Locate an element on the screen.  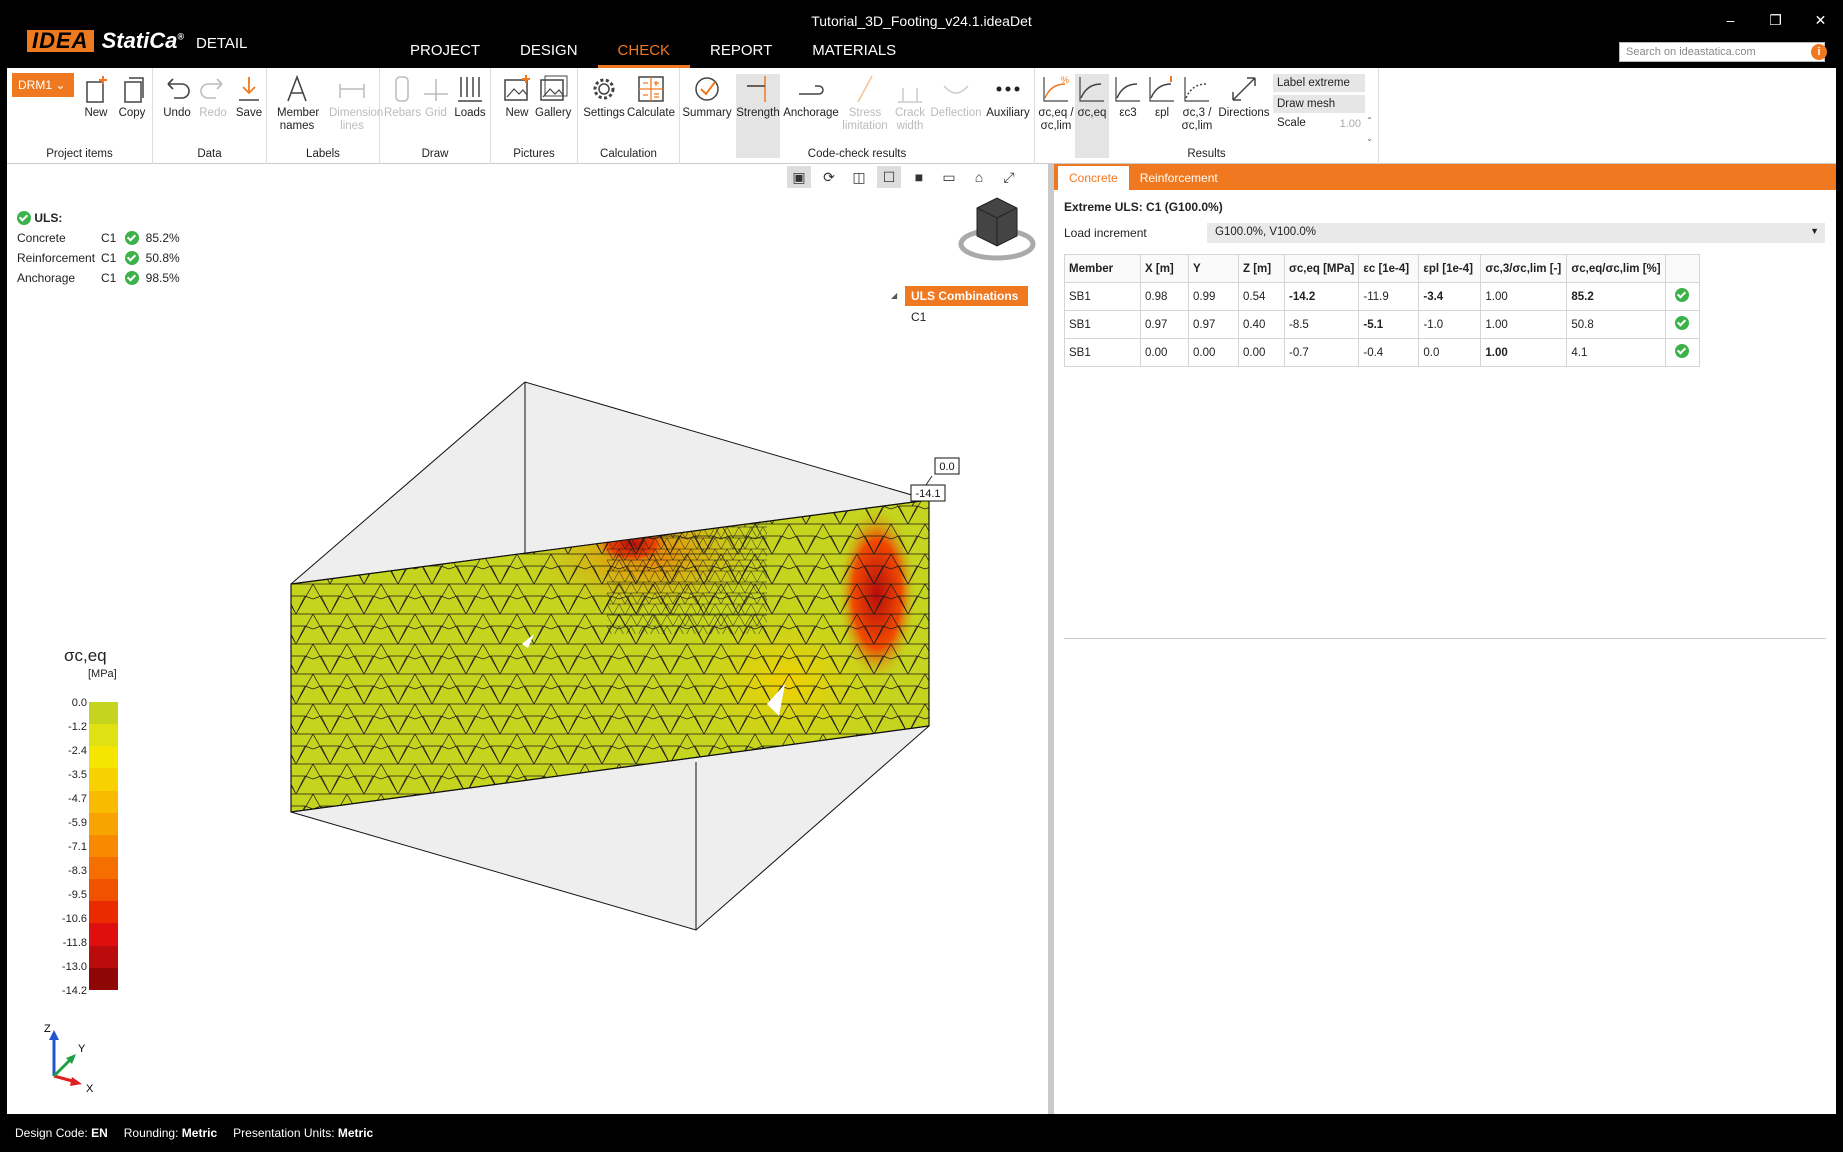
column-header: Y is located at coordinates (1213, 268).